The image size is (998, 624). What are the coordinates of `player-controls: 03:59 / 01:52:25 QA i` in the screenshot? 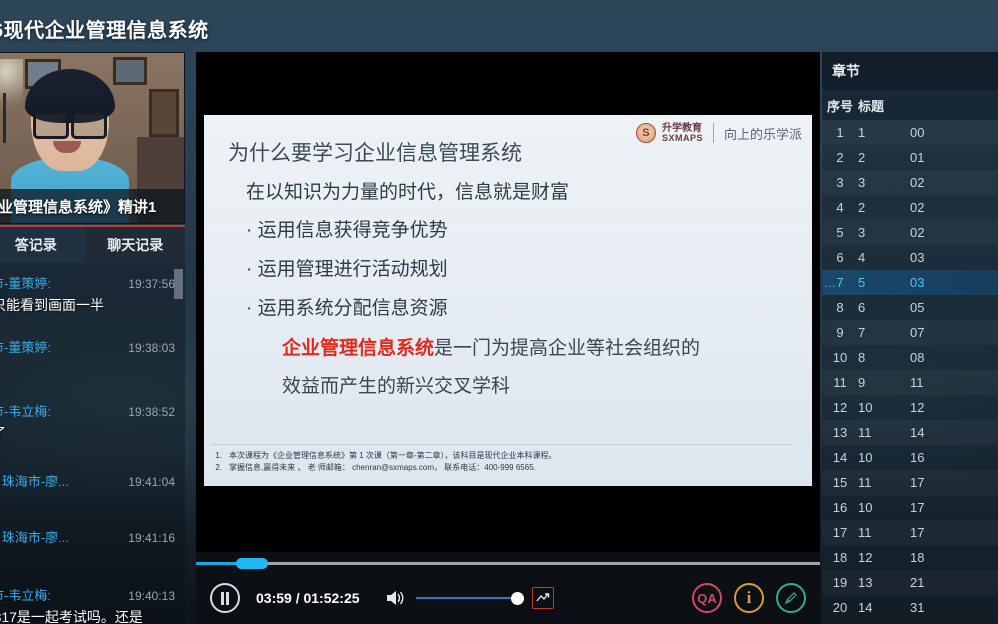 It's located at (508, 588).